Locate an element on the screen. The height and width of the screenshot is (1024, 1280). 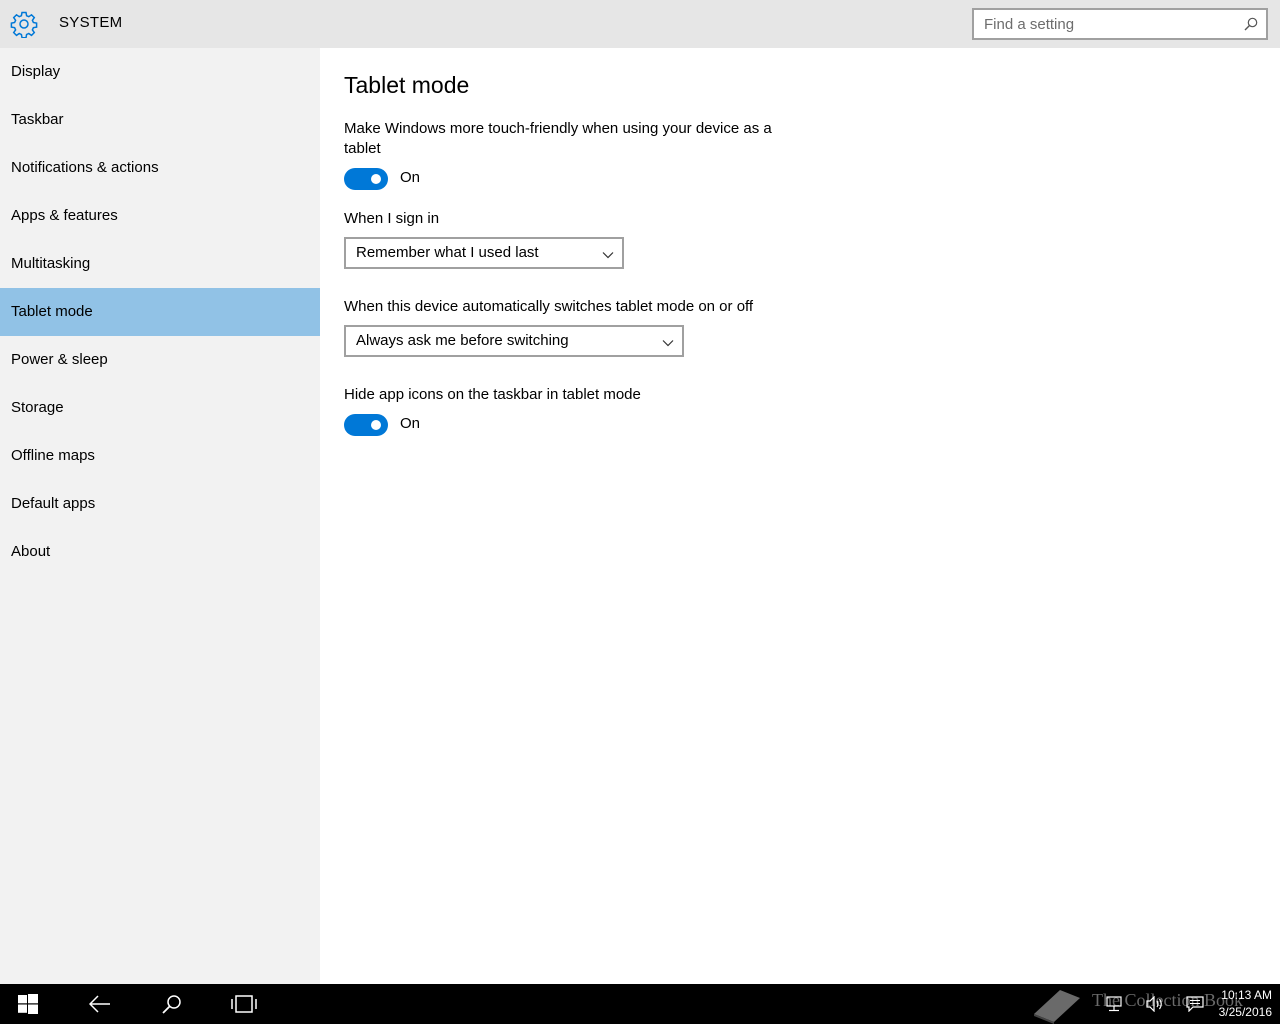
start-button is located at coordinates (28, 1004).